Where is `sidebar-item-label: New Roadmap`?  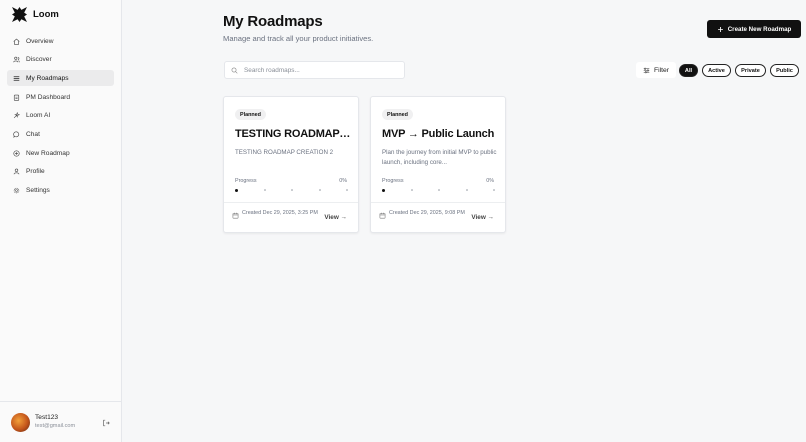 sidebar-item-label: New Roadmap is located at coordinates (48, 153).